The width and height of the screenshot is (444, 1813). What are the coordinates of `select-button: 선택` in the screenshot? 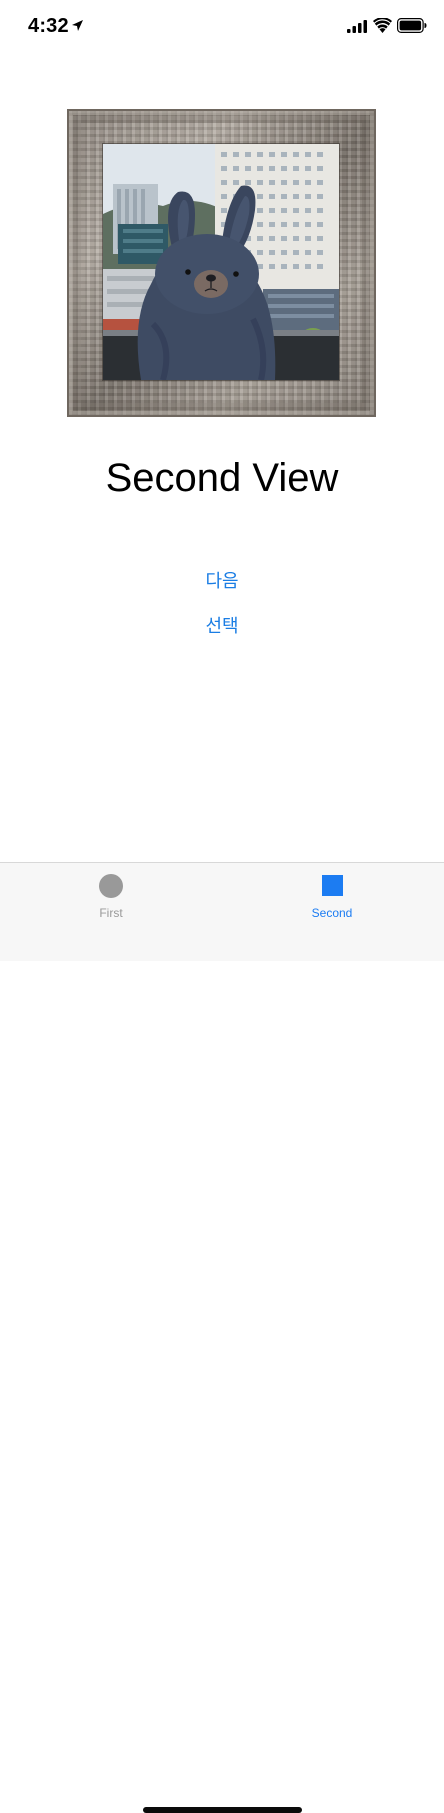 It's located at (222, 627).